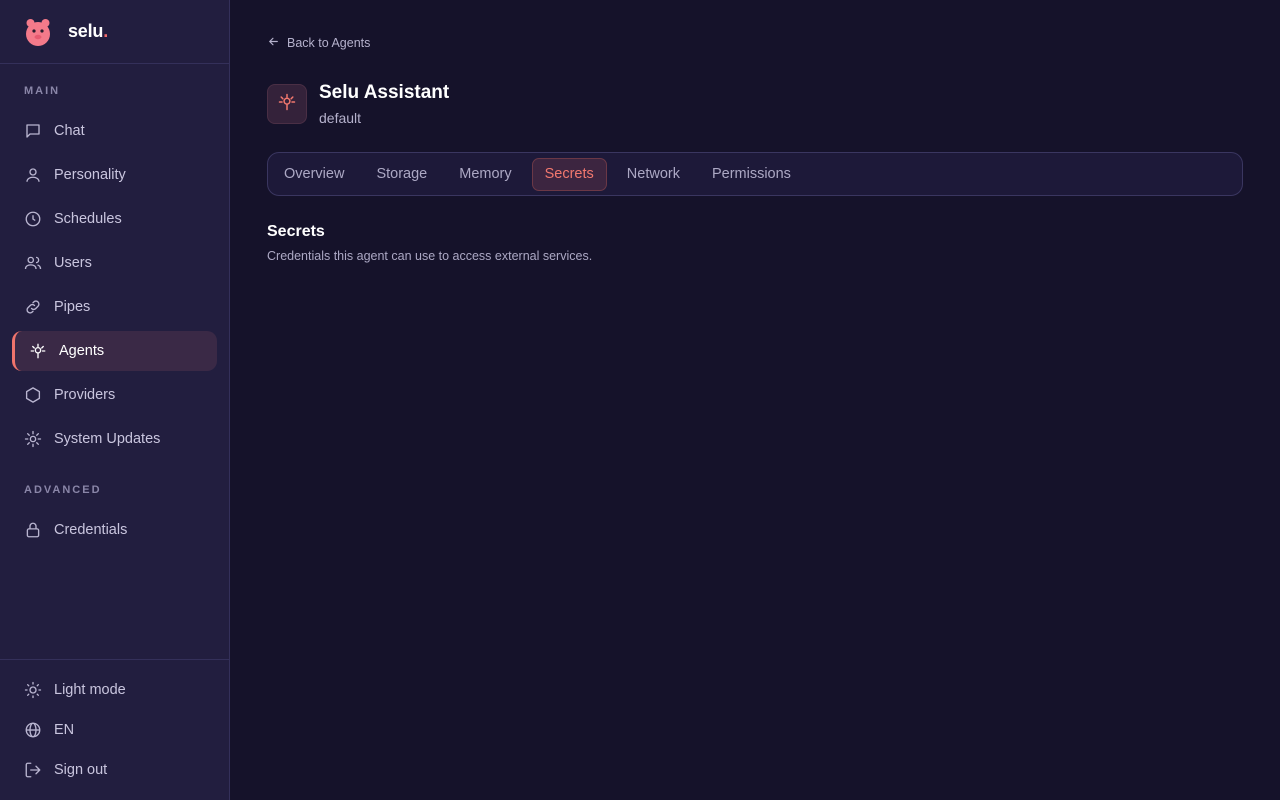 This screenshot has height=800, width=1280. What do you see at coordinates (751, 174) in the screenshot?
I see `tab-permissions: Permissions` at bounding box center [751, 174].